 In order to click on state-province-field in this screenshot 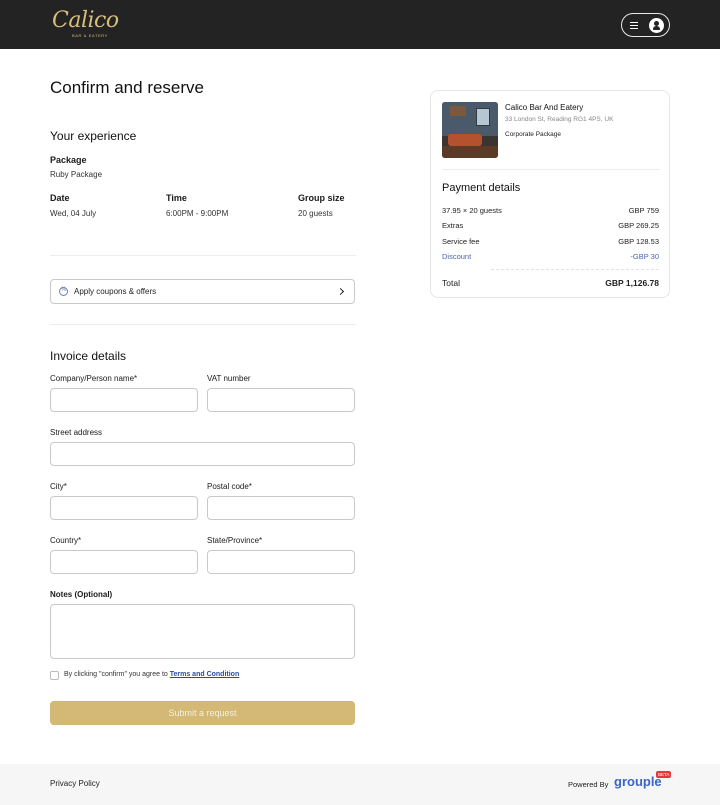, I will do `click(281, 562)`.